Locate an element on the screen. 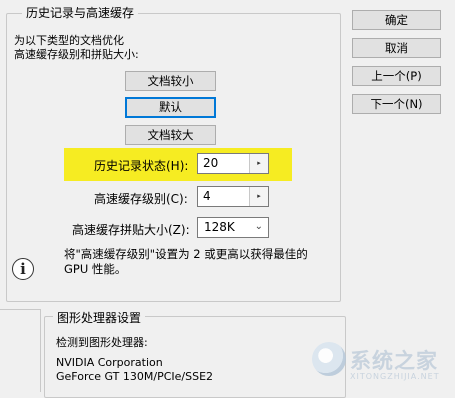 The width and height of the screenshot is (455, 398). cache-tile-size-value: 128K is located at coordinates (219, 227).